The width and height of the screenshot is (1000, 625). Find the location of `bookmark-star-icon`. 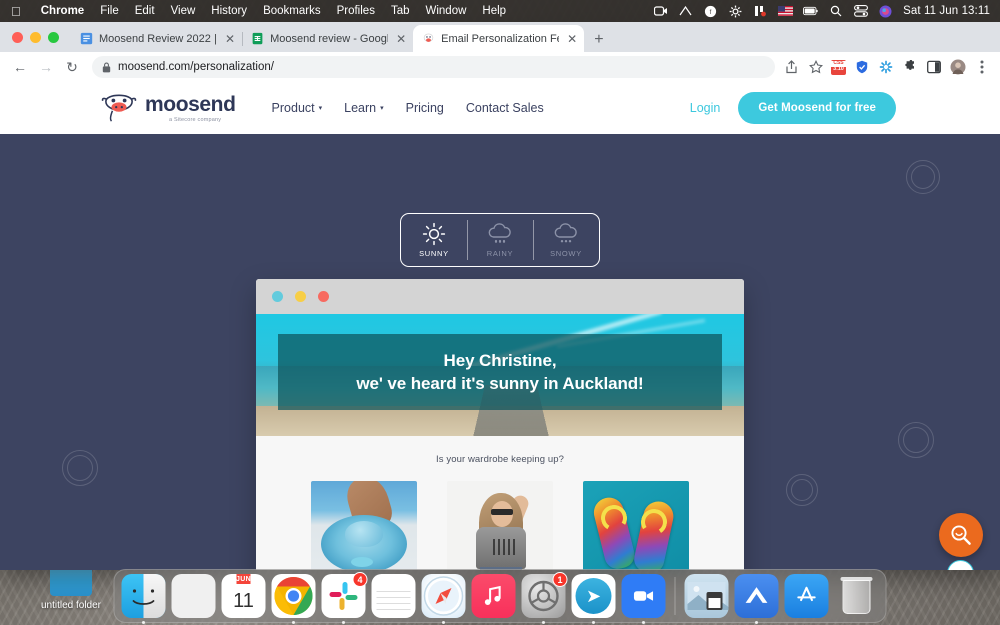

bookmark-star-icon is located at coordinates (815, 67).